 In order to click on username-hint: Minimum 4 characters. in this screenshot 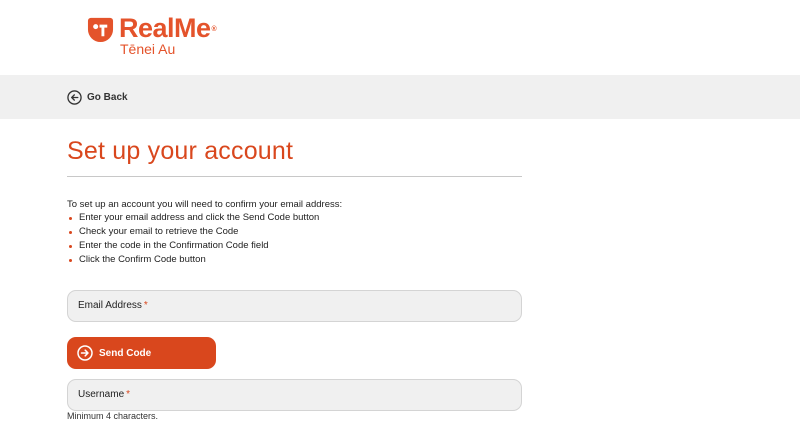, I will do `click(113, 416)`.